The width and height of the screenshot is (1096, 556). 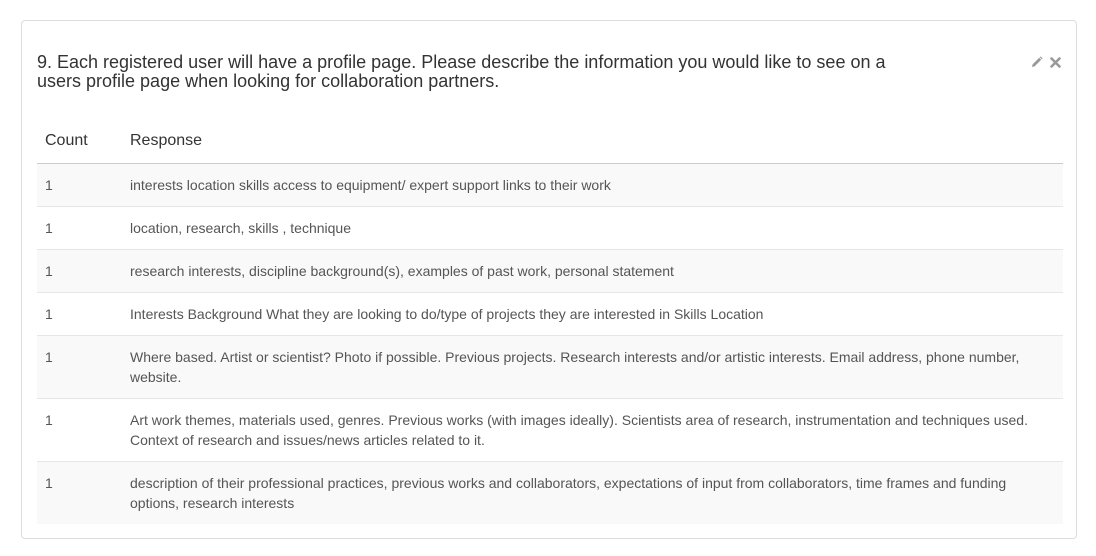 I want to click on close-icon, so click(x=1055, y=62).